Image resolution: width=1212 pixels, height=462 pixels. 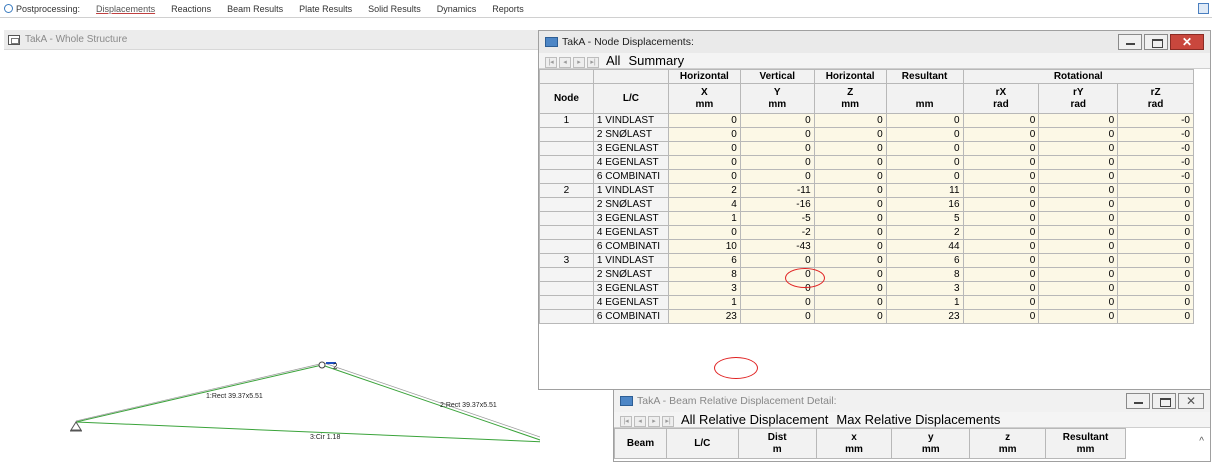 I want to click on tab-reactions: Reactions, so click(x=191, y=9).